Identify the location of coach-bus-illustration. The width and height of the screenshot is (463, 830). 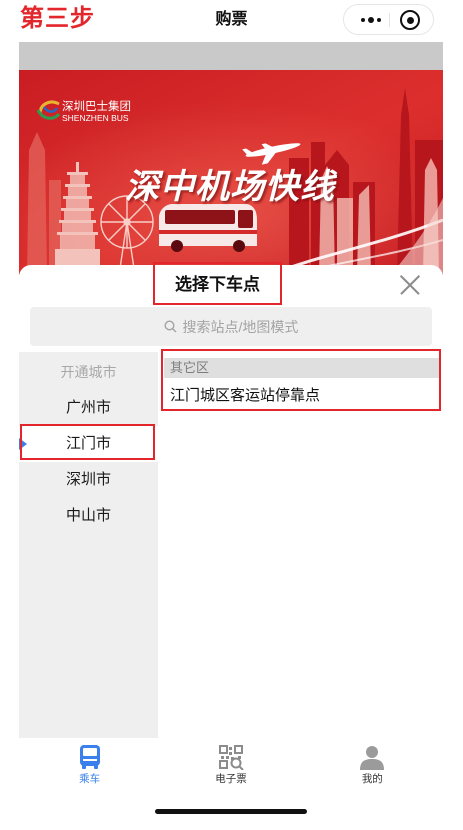
(208, 228).